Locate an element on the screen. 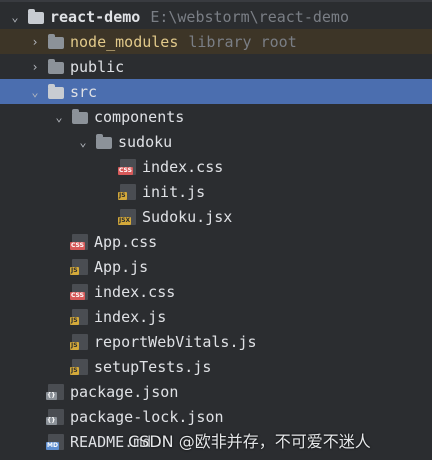 The image size is (432, 460). file-type-badge: MD is located at coordinates (52, 445).